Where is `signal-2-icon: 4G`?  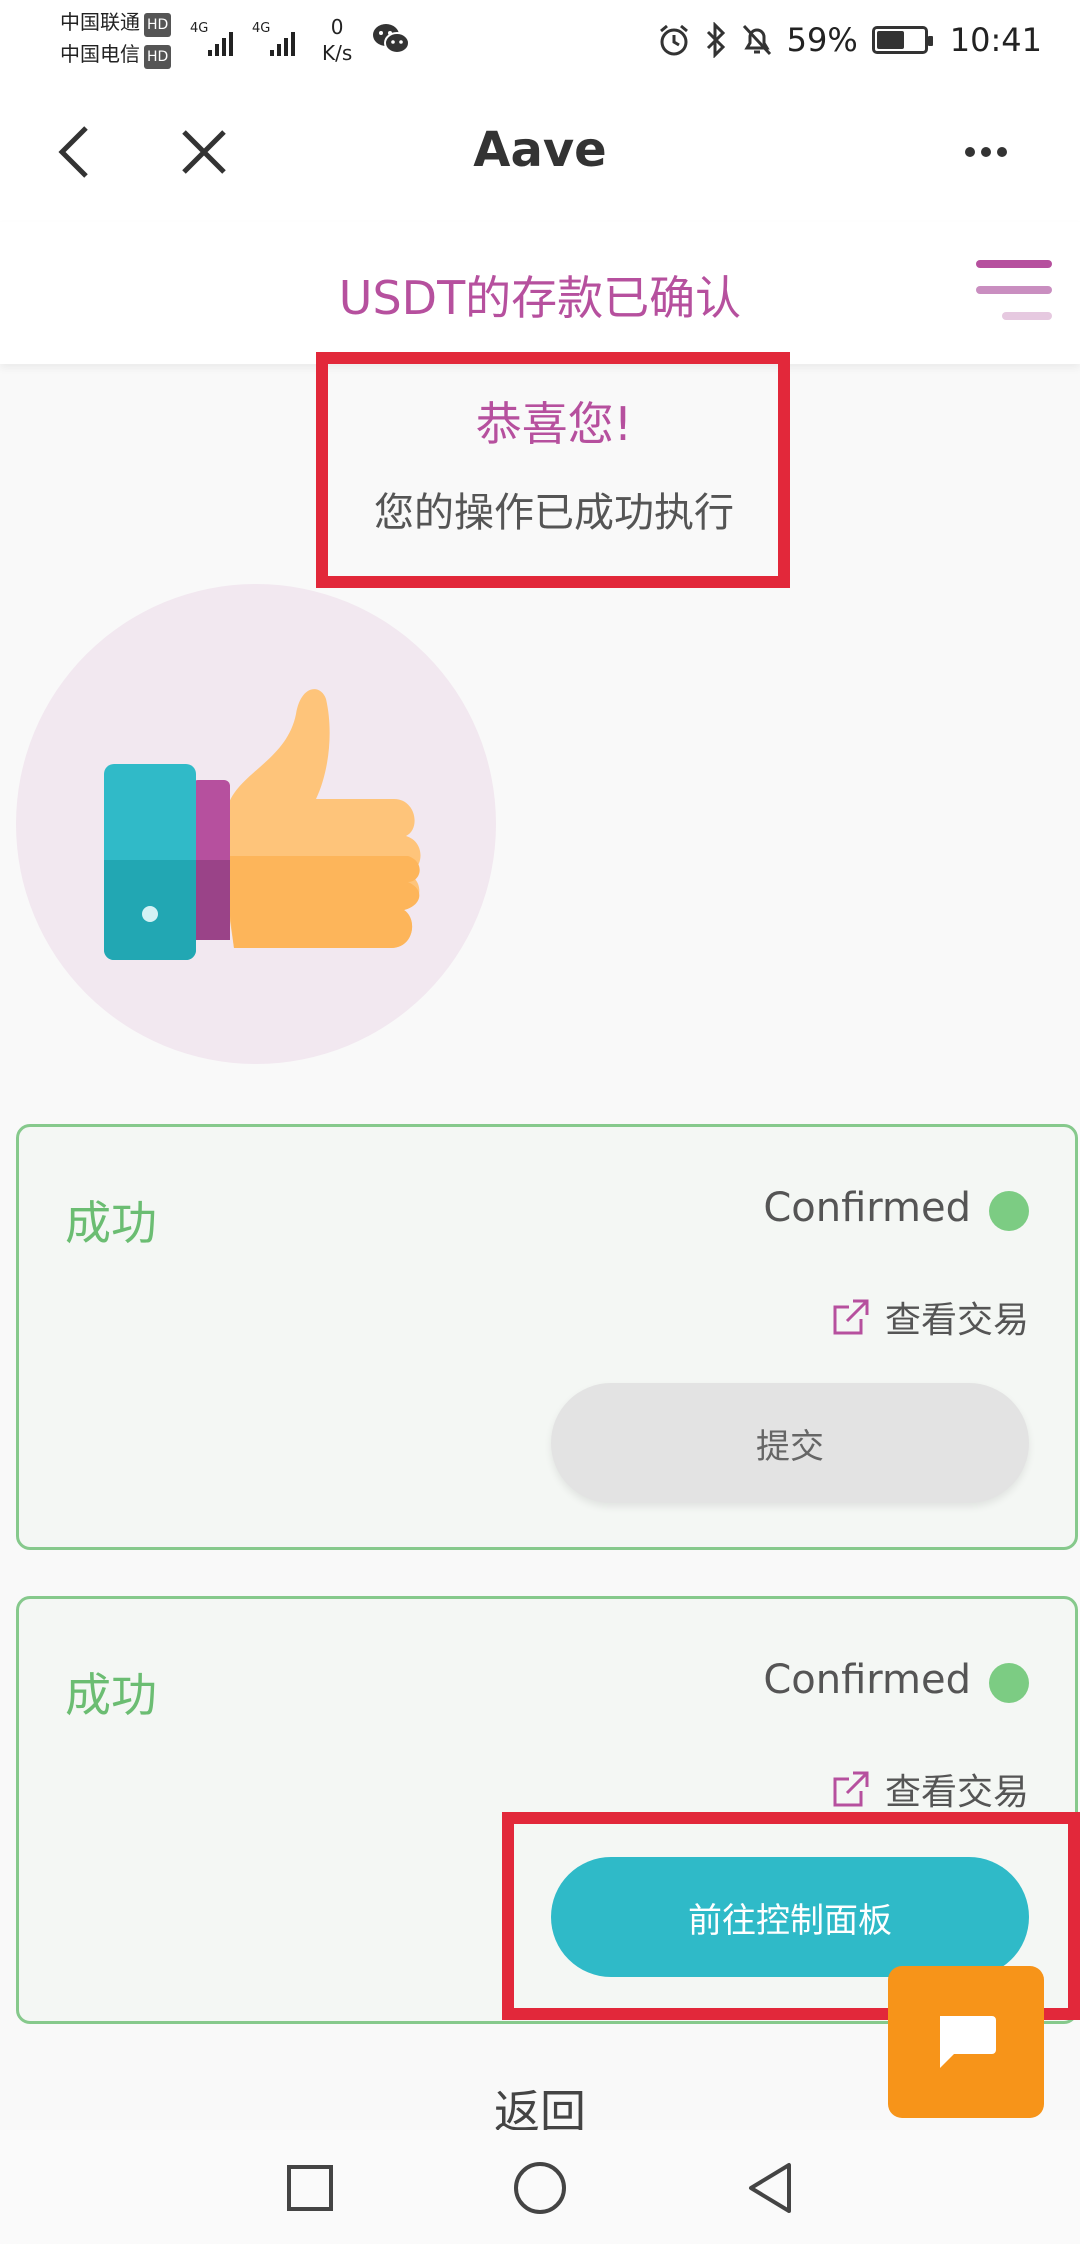 signal-2-icon: 4G is located at coordinates (273, 38).